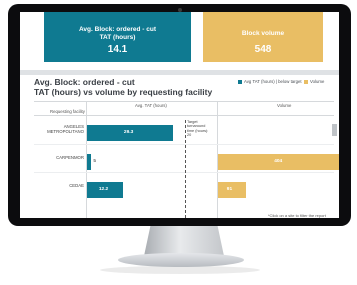  What do you see at coordinates (198, 129) in the screenshot?
I see `target-note: Target turnaround time (hours): 20` at bounding box center [198, 129].